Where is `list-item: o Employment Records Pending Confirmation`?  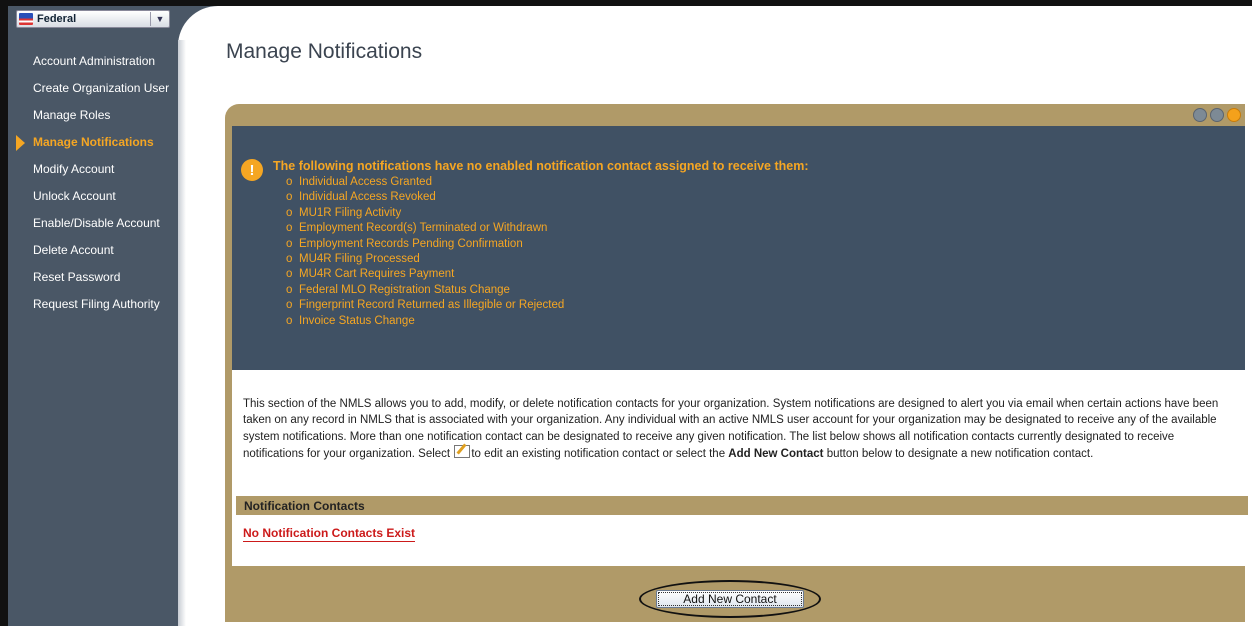
list-item: o Employment Records Pending Confirmation is located at coordinates (404, 243).